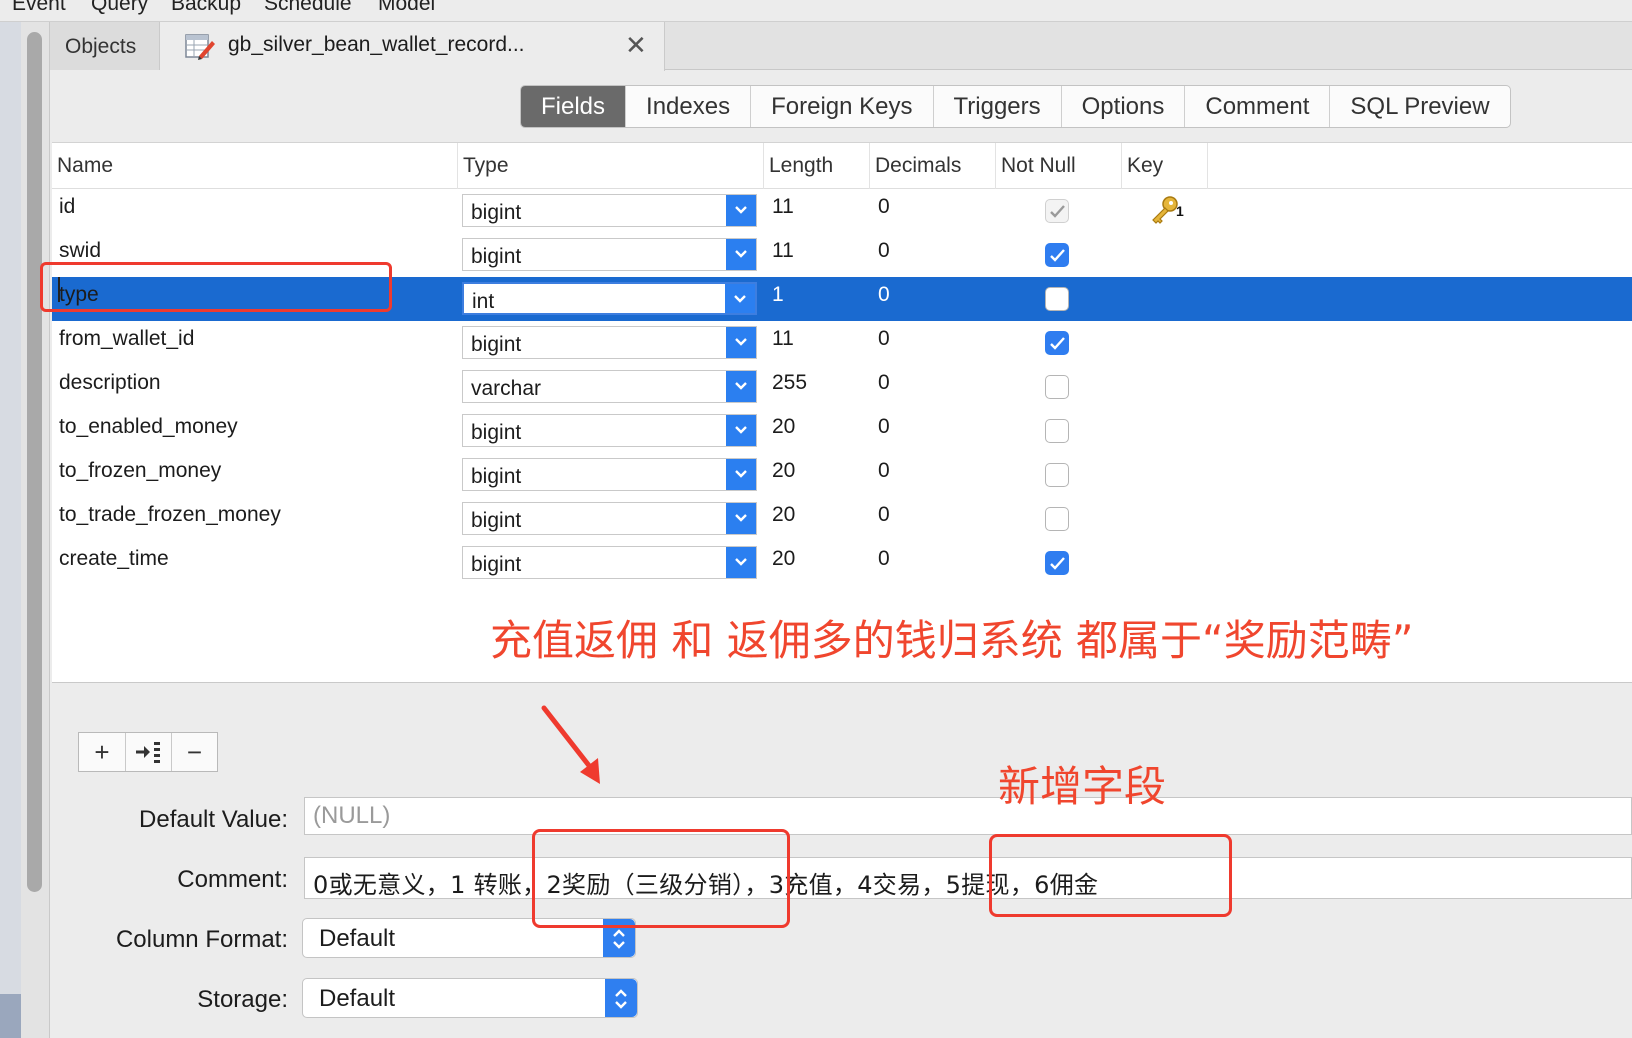 The image size is (1632, 1038). Describe the element at coordinates (609, 298) in the screenshot. I see `field-type-select: int` at that location.